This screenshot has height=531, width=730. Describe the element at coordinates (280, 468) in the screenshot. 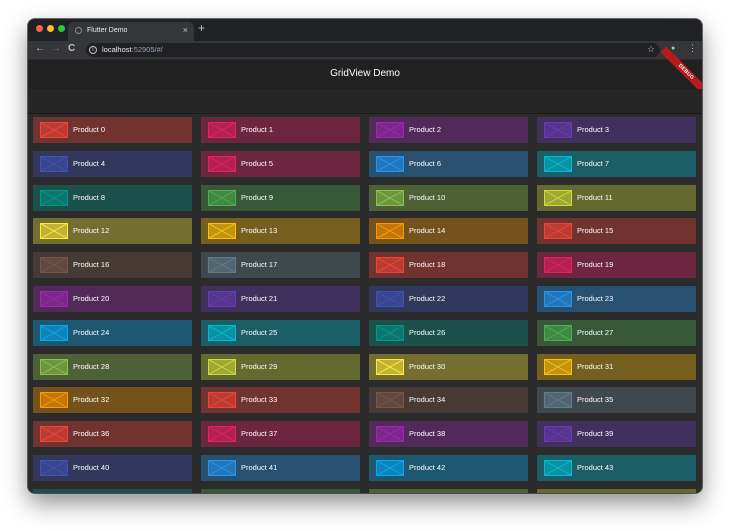

I see `product-card: Product 41` at that location.